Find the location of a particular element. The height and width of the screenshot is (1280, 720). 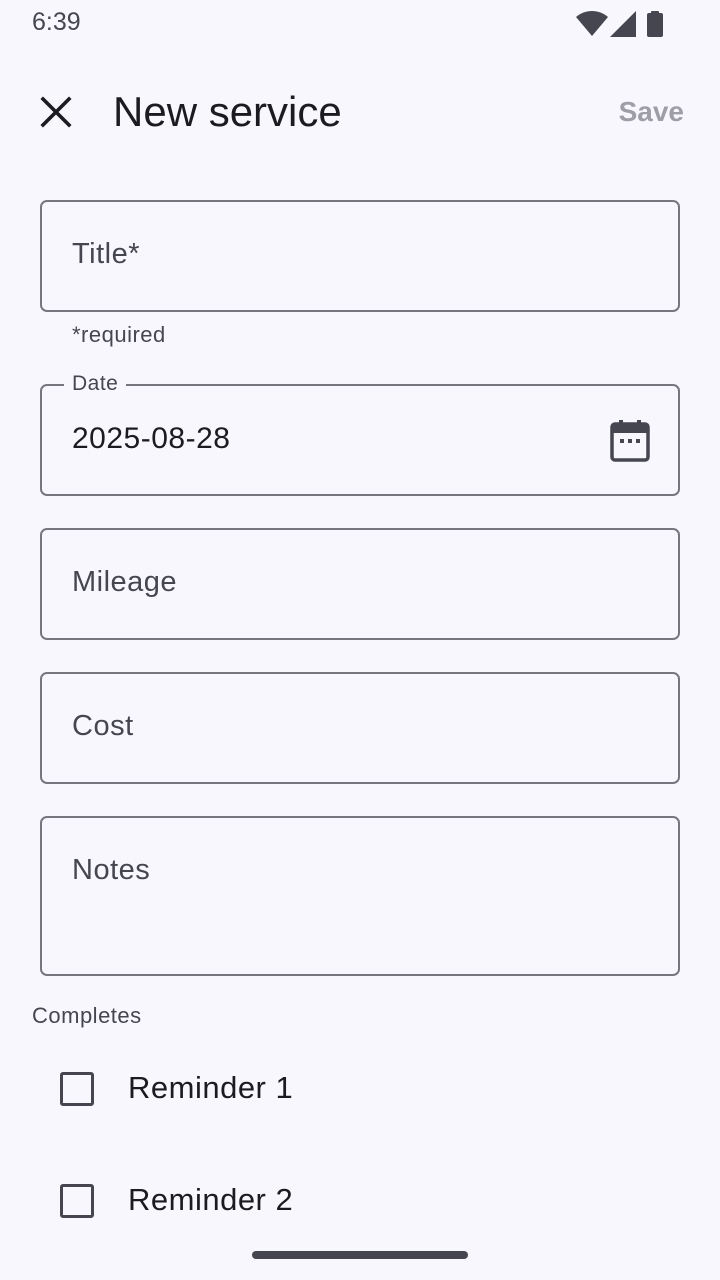

completes-section-label: Completes is located at coordinates (87, 1015).